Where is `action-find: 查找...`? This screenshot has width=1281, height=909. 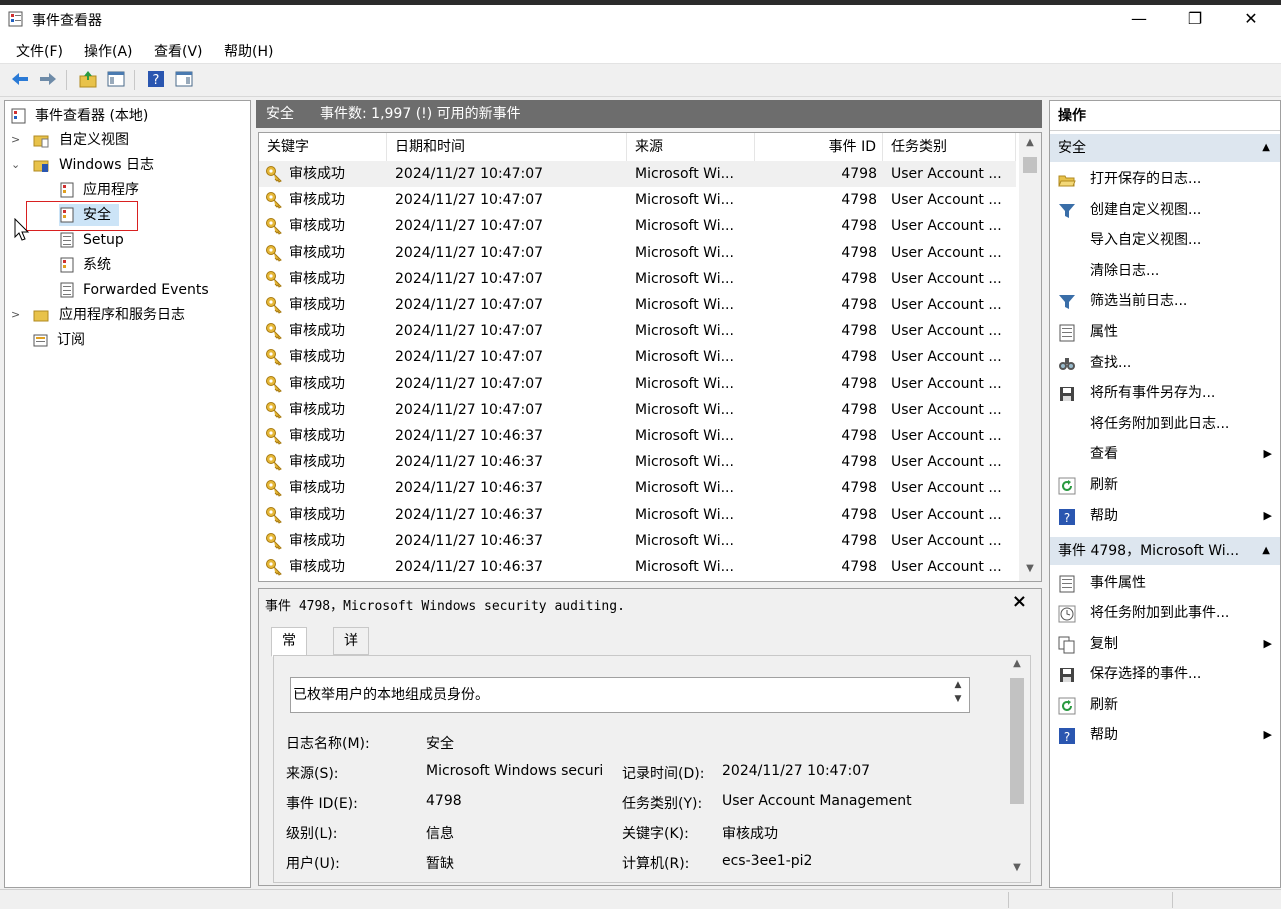 action-find: 查找... is located at coordinates (1165, 363).